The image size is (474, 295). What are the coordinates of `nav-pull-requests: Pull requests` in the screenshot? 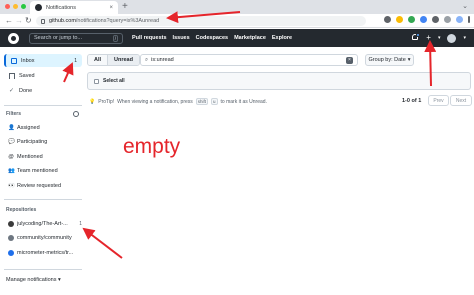 It's located at (149, 38).